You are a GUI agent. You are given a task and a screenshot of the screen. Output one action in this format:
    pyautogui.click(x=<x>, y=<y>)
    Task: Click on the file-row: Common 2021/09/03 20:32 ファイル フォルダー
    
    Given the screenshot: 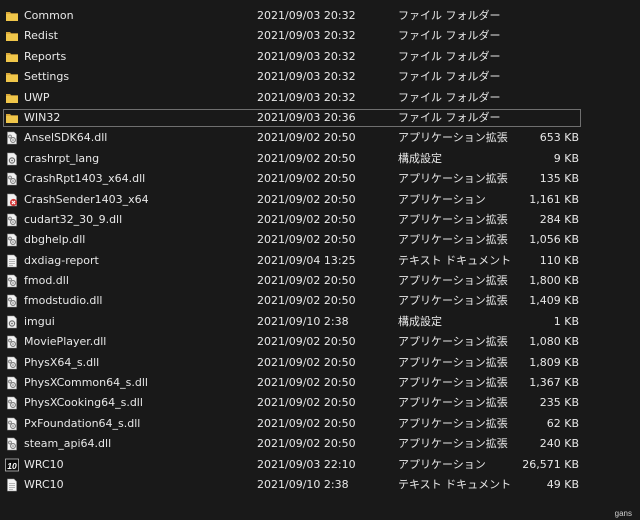 What is the action you would take?
    pyautogui.click(x=320, y=16)
    